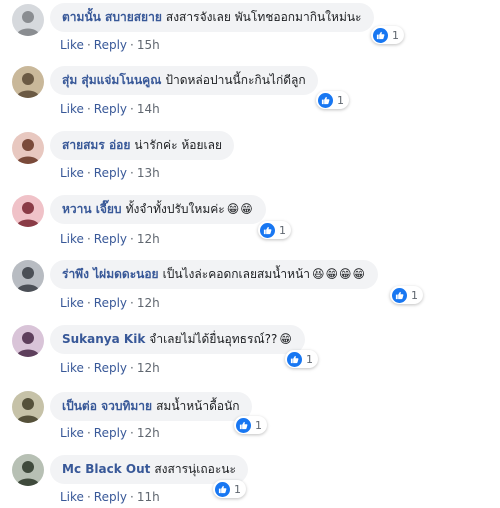 The image size is (500, 508). Describe the element at coordinates (195, 469) in the screenshot. I see `comment-text: สงสารนุ่เถอะนะ` at that location.